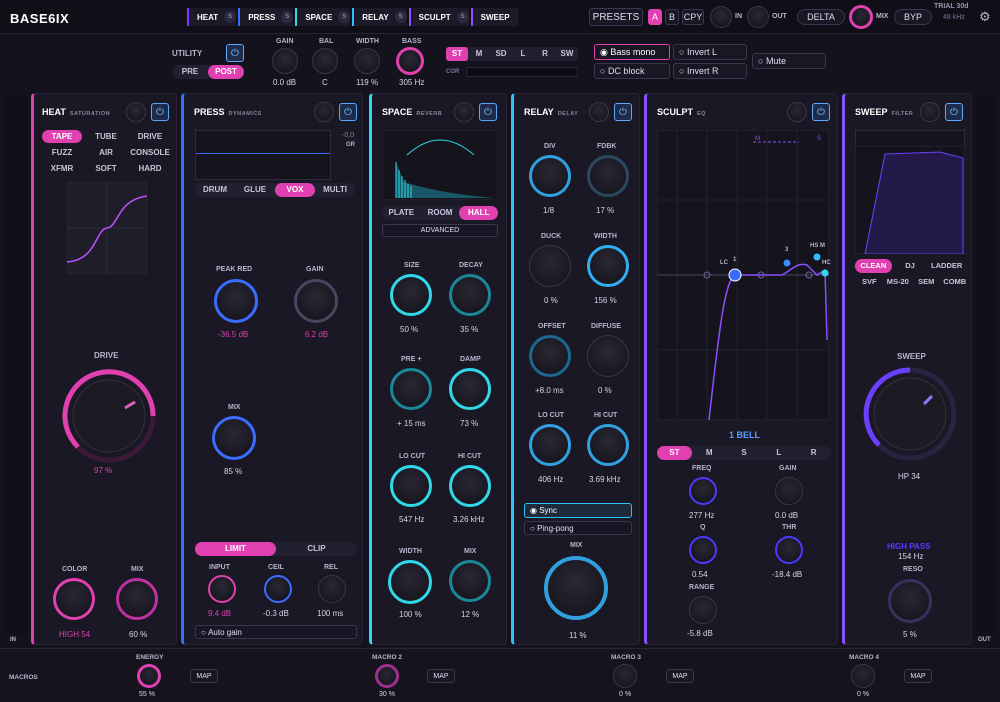  Describe the element at coordinates (632, 52) in the screenshot. I see `bass-mono-toggle: ◉ Bass mono` at that location.